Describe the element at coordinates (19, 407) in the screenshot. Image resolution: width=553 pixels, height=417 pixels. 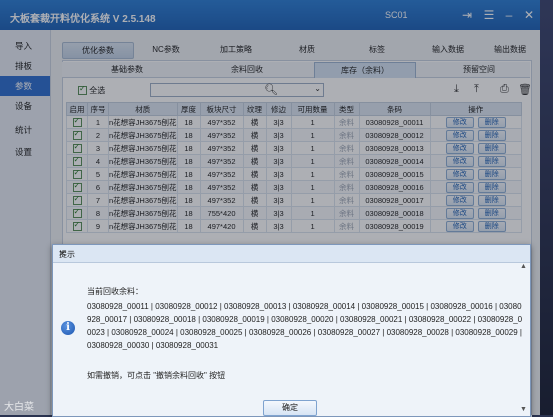
I see `watermark: 大白菜` at that location.